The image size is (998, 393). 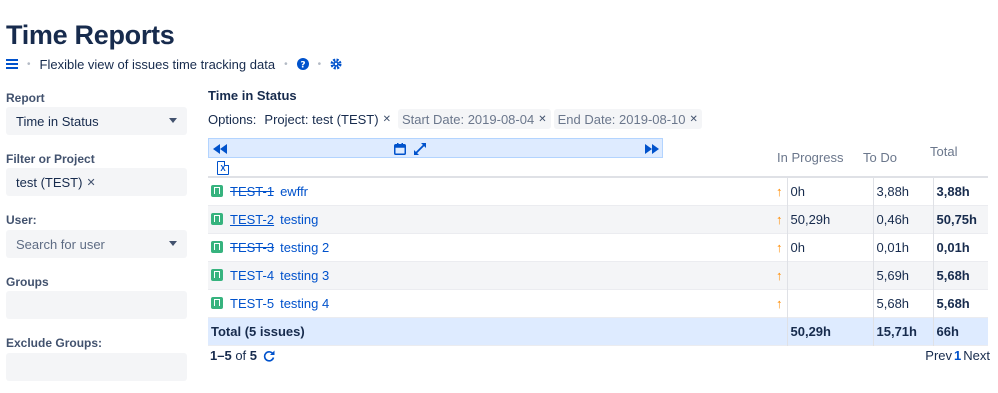 What do you see at coordinates (253, 355) in the screenshot?
I see `pagination-count: 5` at bounding box center [253, 355].